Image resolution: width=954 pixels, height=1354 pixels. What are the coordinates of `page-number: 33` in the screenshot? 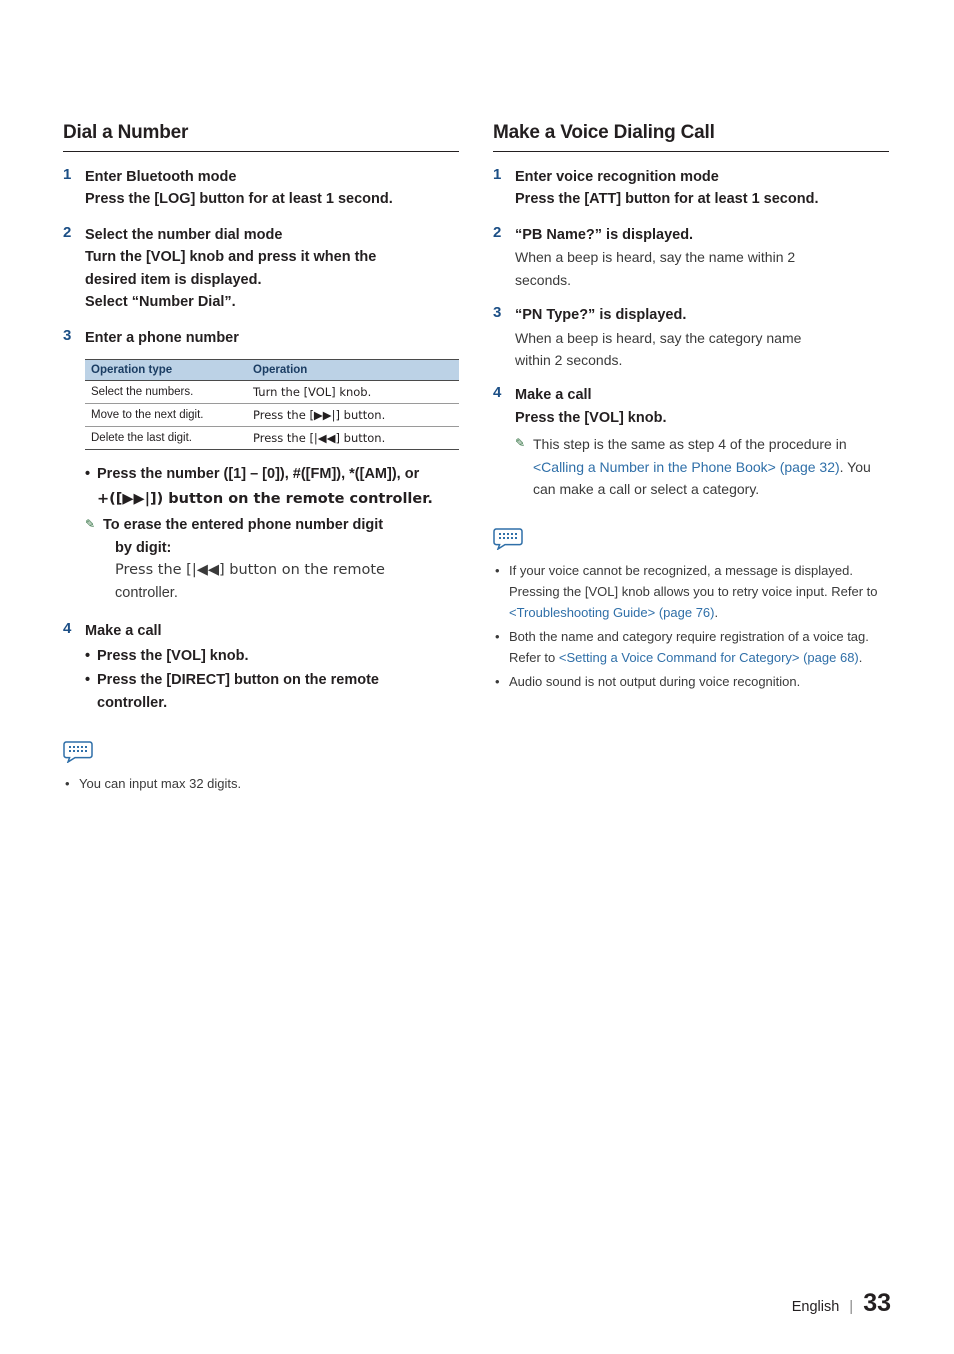 It's located at (877, 1303).